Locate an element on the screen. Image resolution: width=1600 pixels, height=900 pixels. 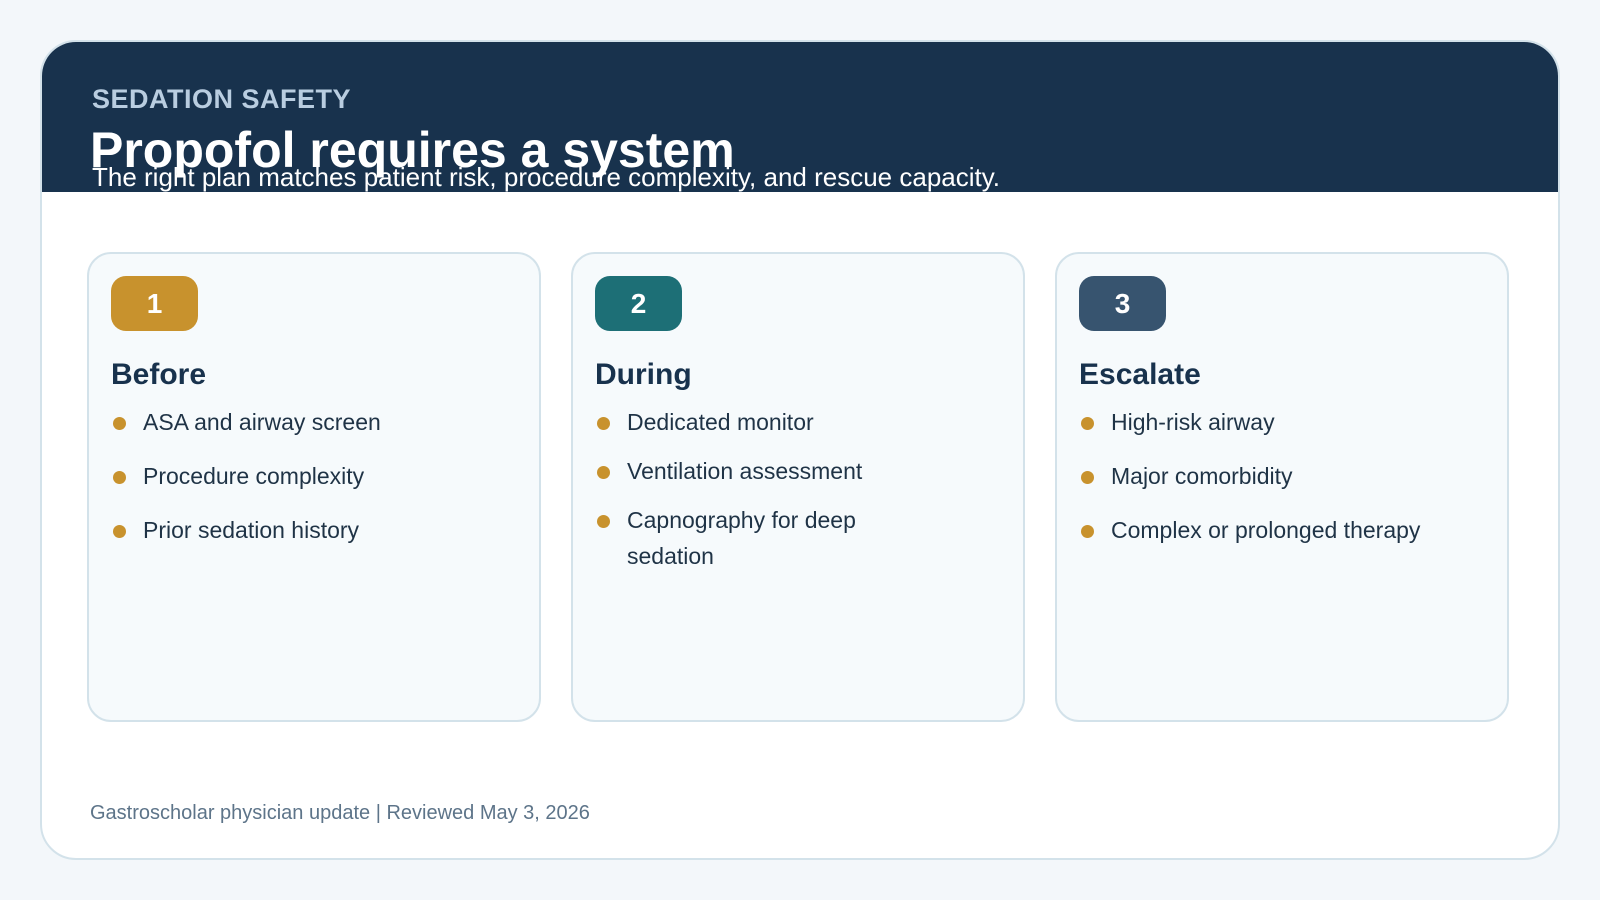
list-item: High-risk airway is located at coordinates (1279, 422).